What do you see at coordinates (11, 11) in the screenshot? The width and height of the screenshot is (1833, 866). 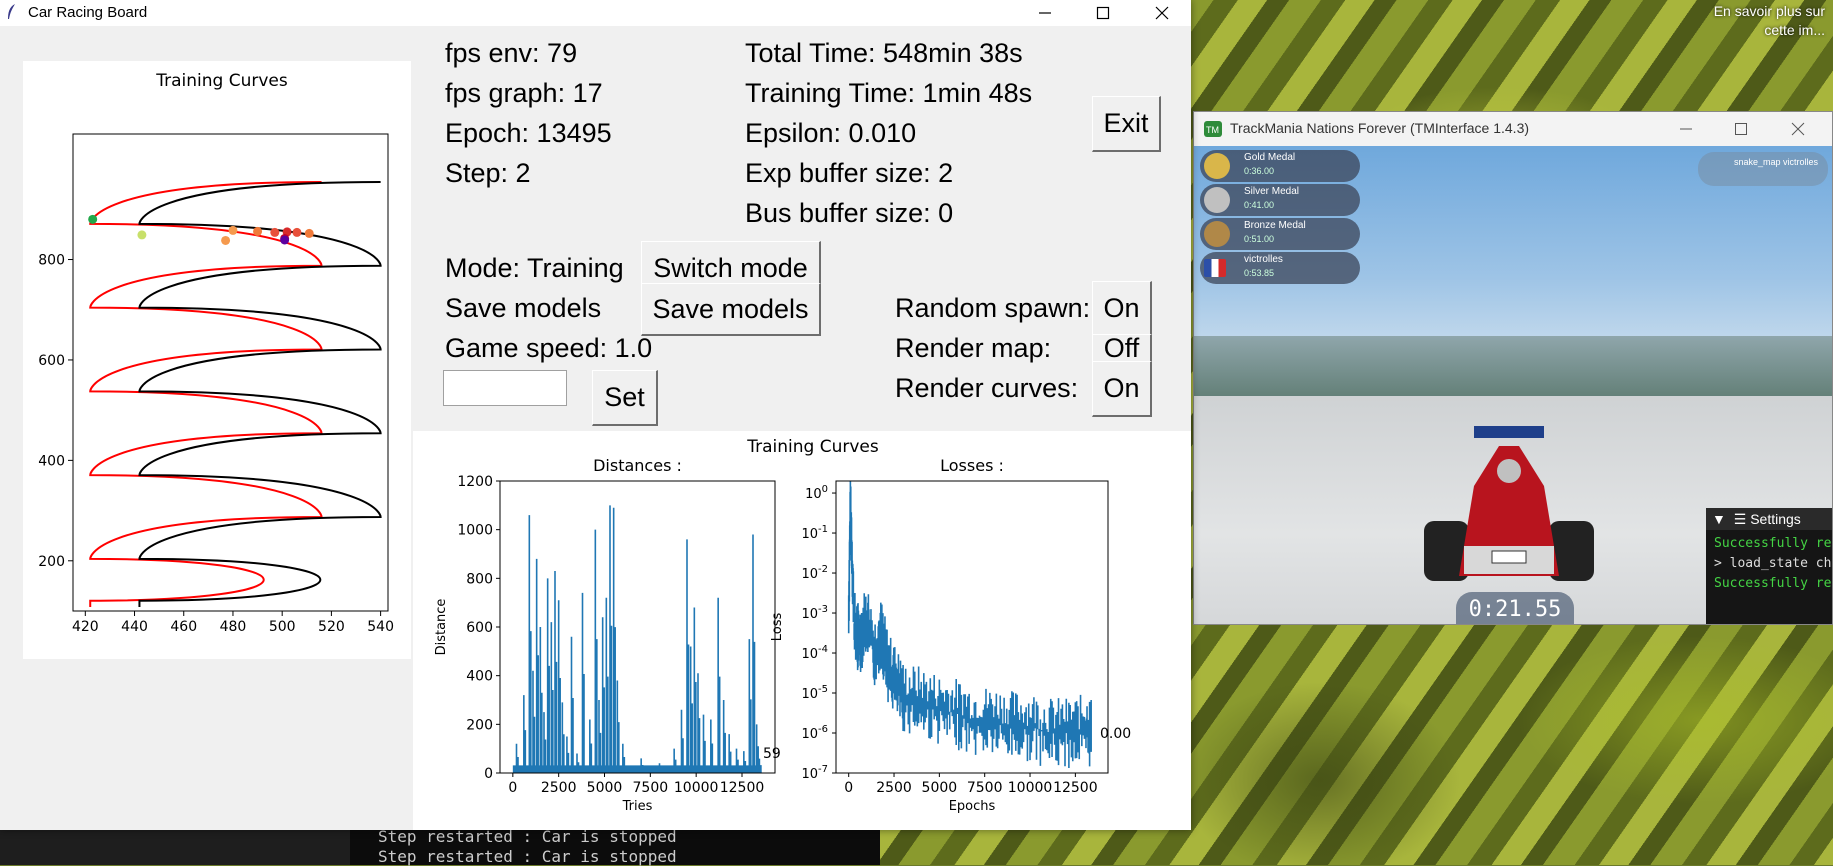 I see `feather-icon` at bounding box center [11, 11].